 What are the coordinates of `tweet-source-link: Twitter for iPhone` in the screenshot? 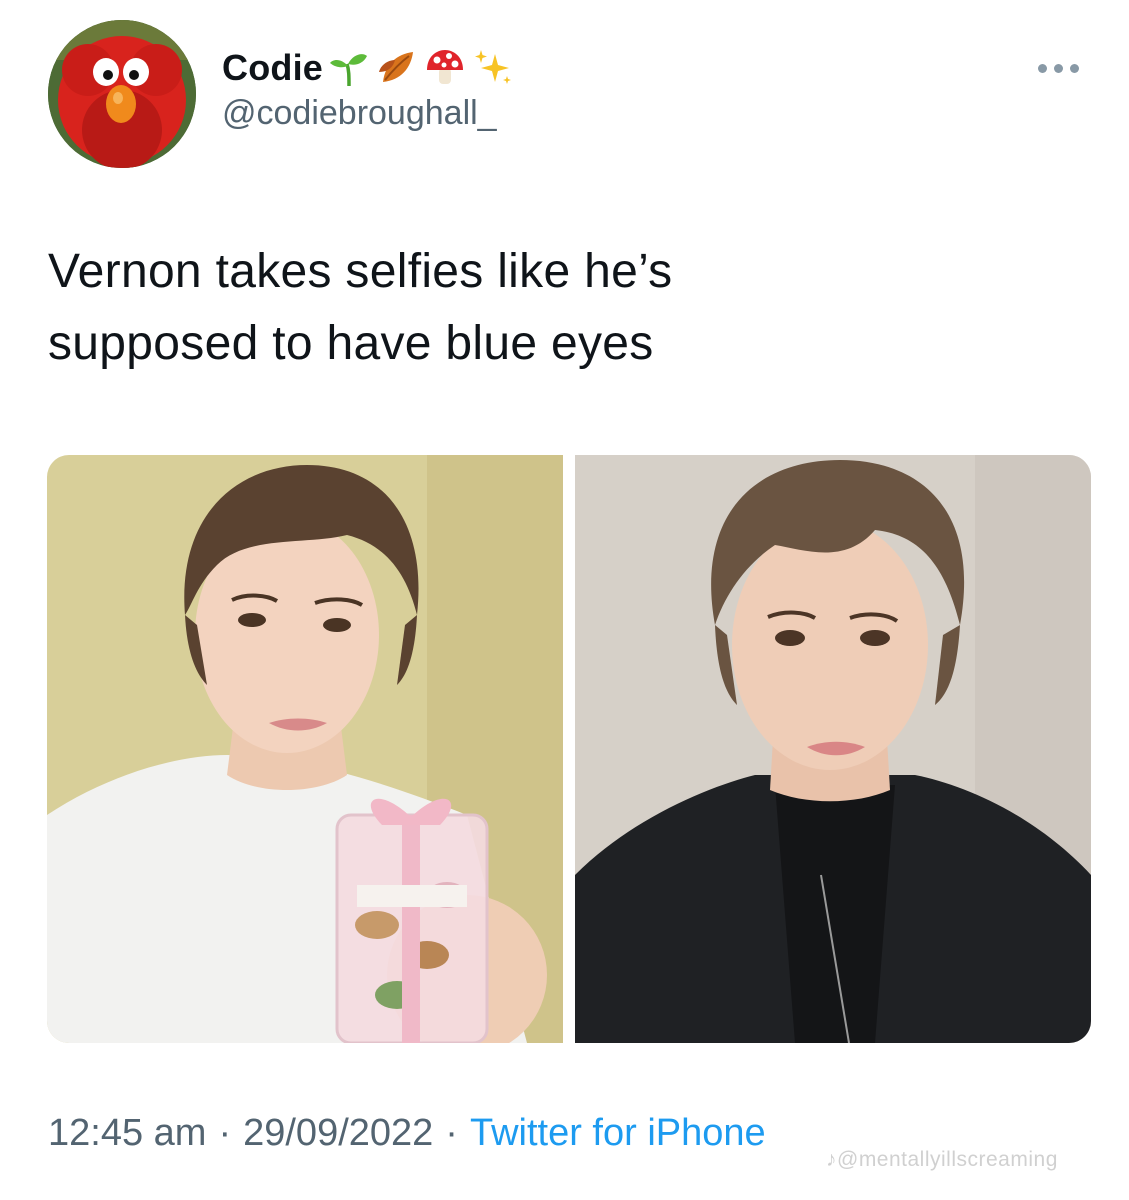 It's located at (618, 1133).